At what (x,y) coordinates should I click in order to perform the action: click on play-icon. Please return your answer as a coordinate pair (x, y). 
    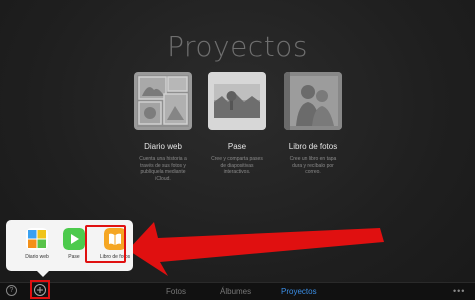
    Looking at the image, I should click on (74, 239).